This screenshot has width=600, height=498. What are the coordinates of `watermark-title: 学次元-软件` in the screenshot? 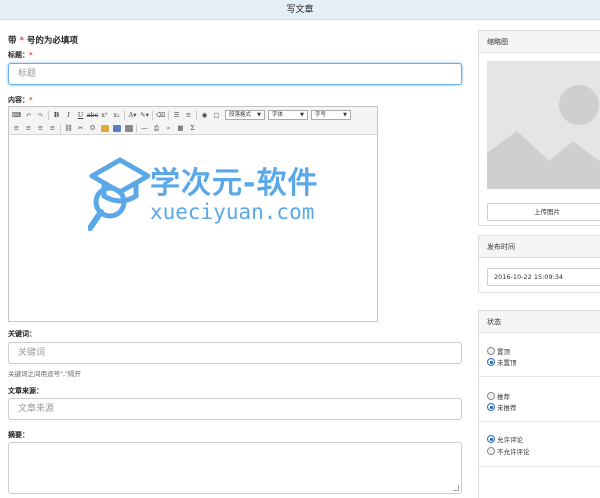 It's located at (234, 183).